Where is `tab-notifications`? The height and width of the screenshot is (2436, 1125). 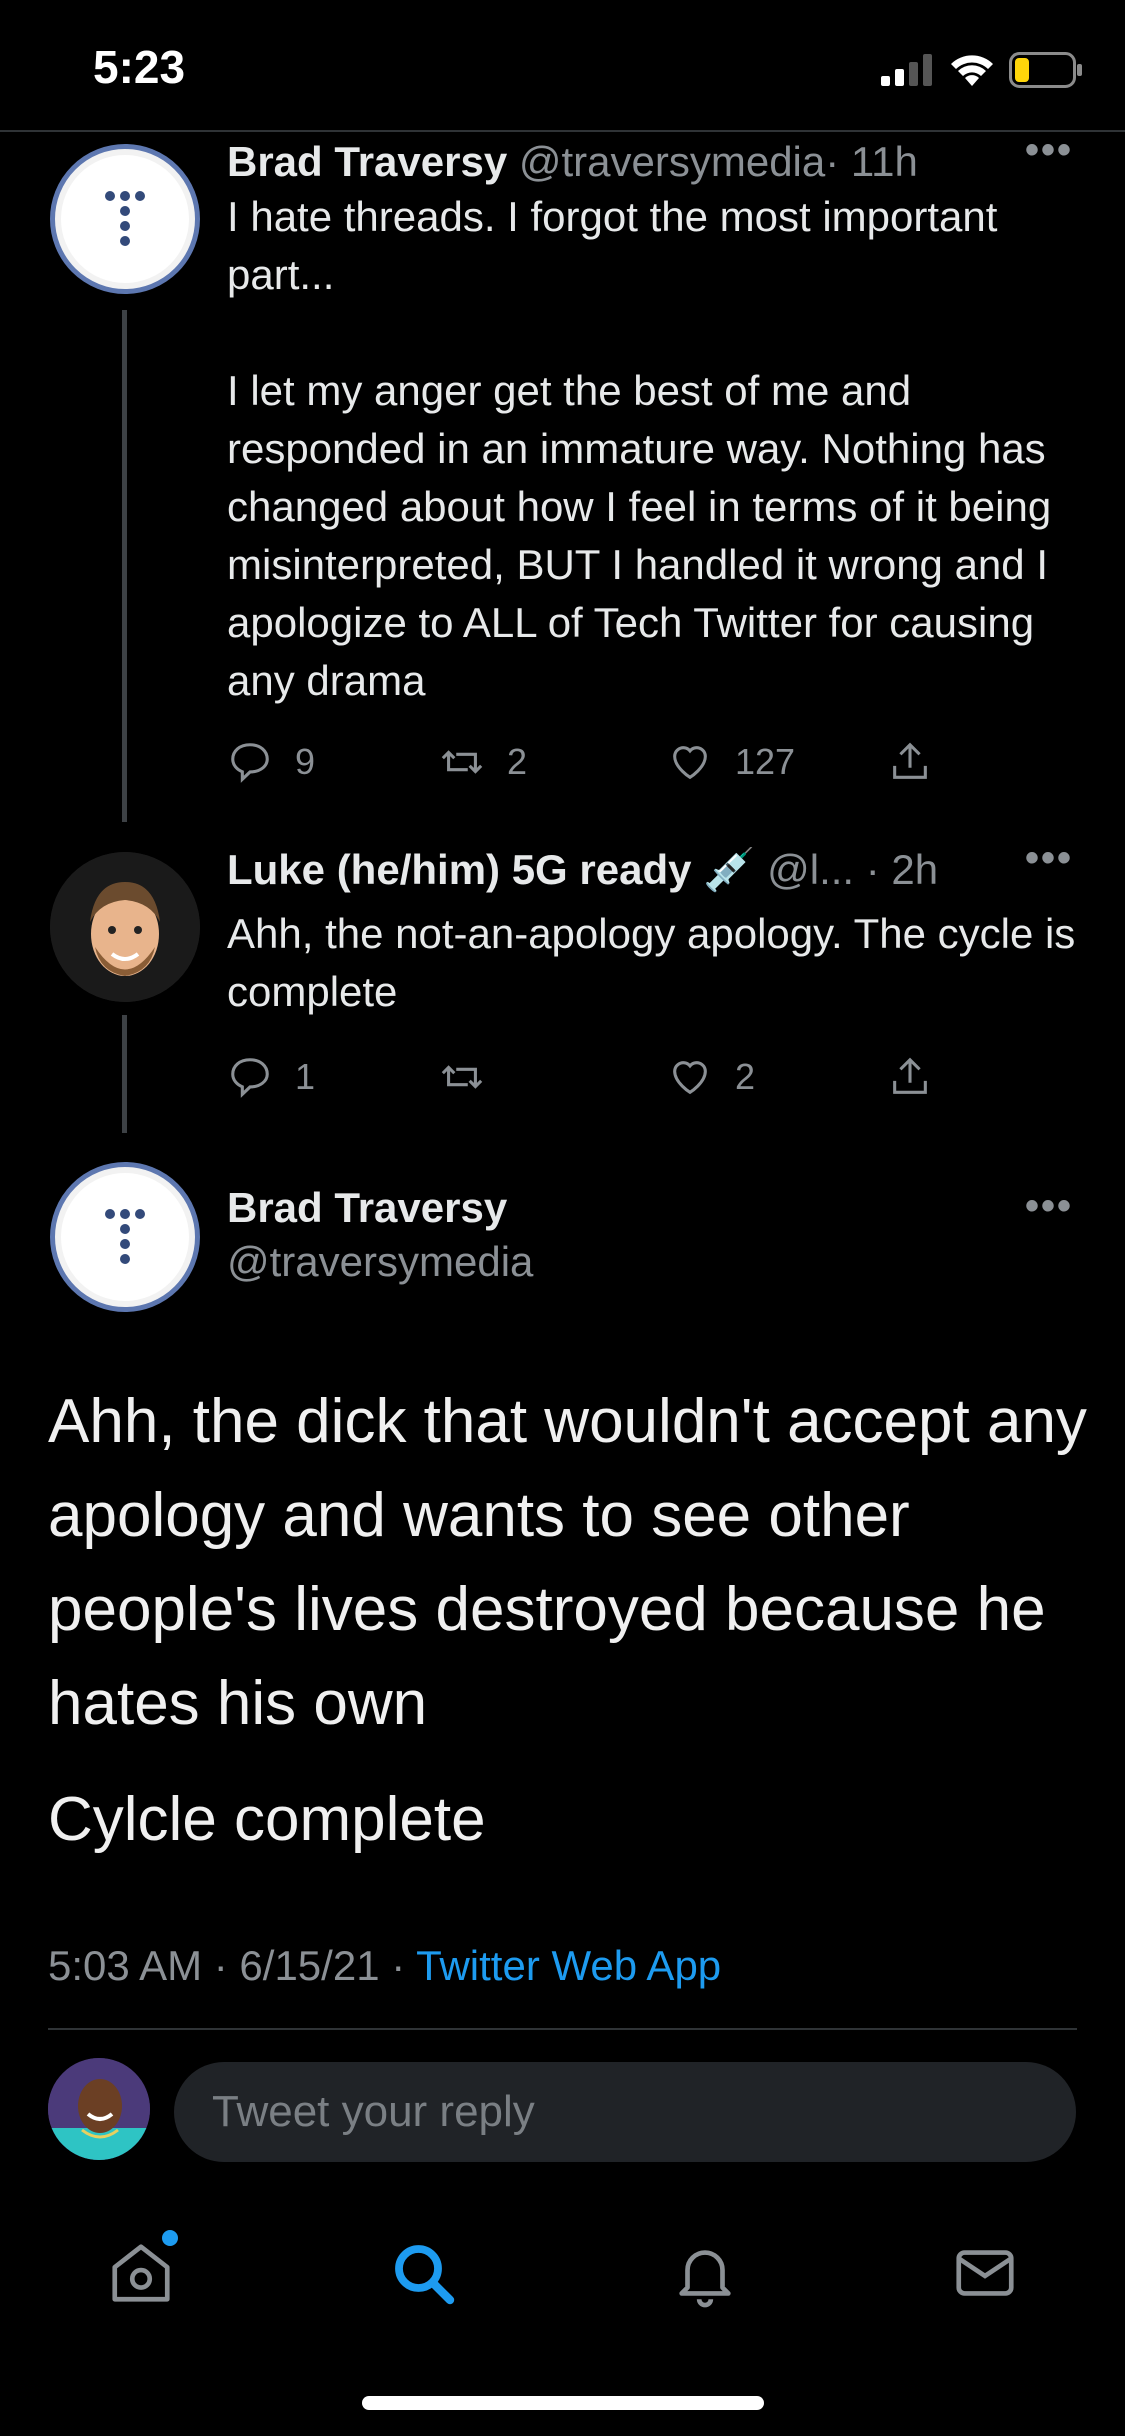 tab-notifications is located at coordinates (705, 2273).